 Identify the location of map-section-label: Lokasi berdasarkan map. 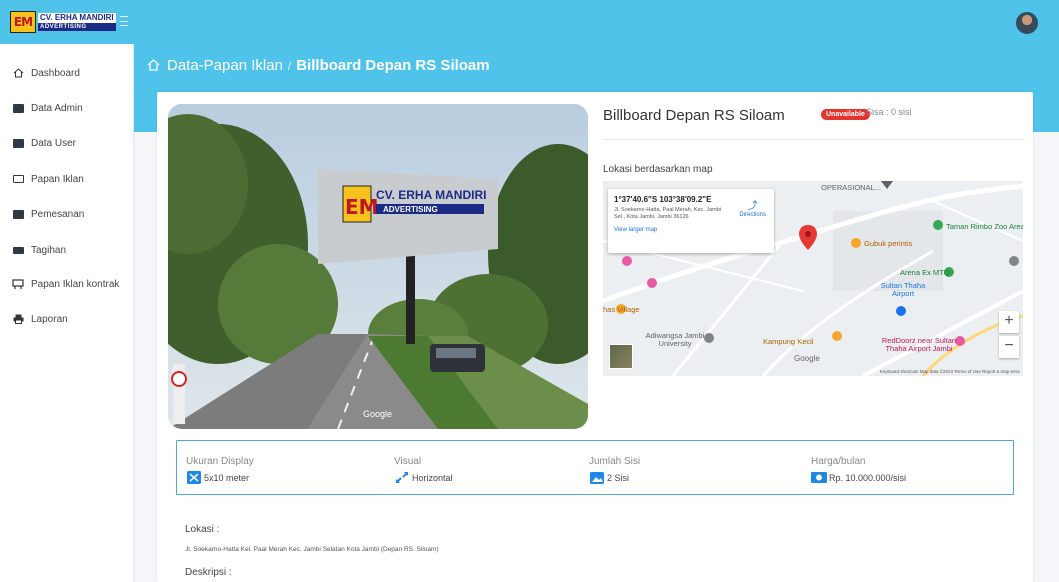
(658, 169).